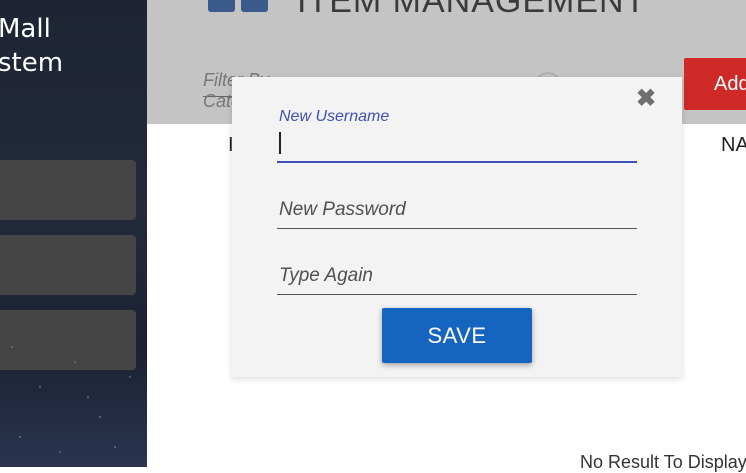  What do you see at coordinates (334, 116) in the screenshot?
I see `username-label: New Username` at bounding box center [334, 116].